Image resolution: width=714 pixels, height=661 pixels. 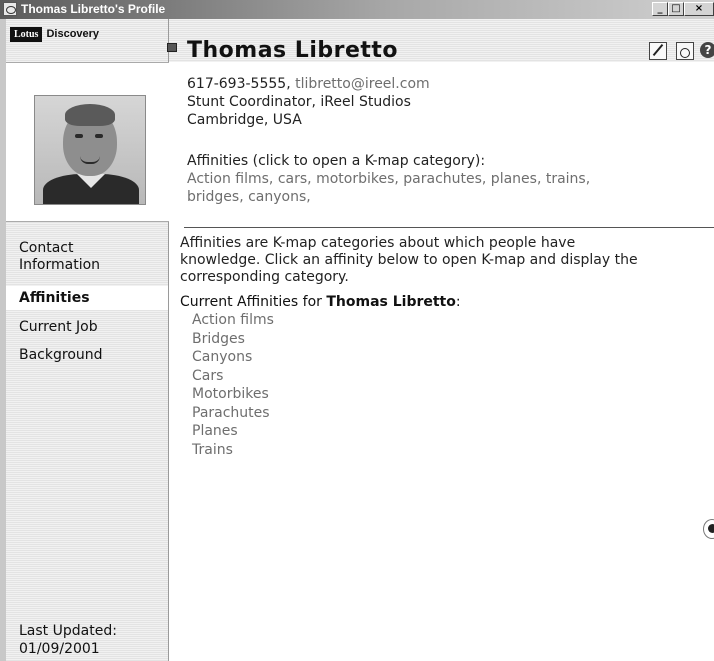 I want to click on page-title: Thomas Libretto, so click(x=293, y=50).